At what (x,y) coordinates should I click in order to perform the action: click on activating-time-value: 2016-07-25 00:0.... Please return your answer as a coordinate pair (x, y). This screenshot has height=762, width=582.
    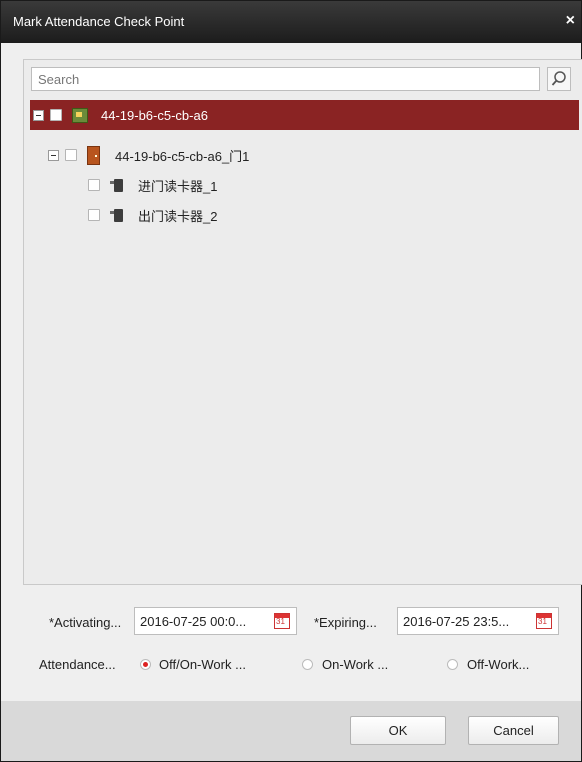
    Looking at the image, I should click on (193, 621).